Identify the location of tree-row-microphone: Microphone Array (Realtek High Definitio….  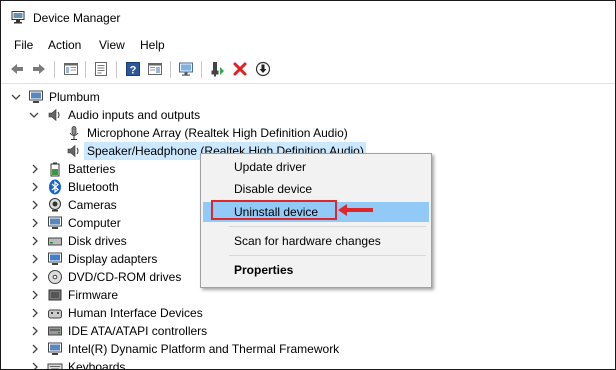
(308, 133).